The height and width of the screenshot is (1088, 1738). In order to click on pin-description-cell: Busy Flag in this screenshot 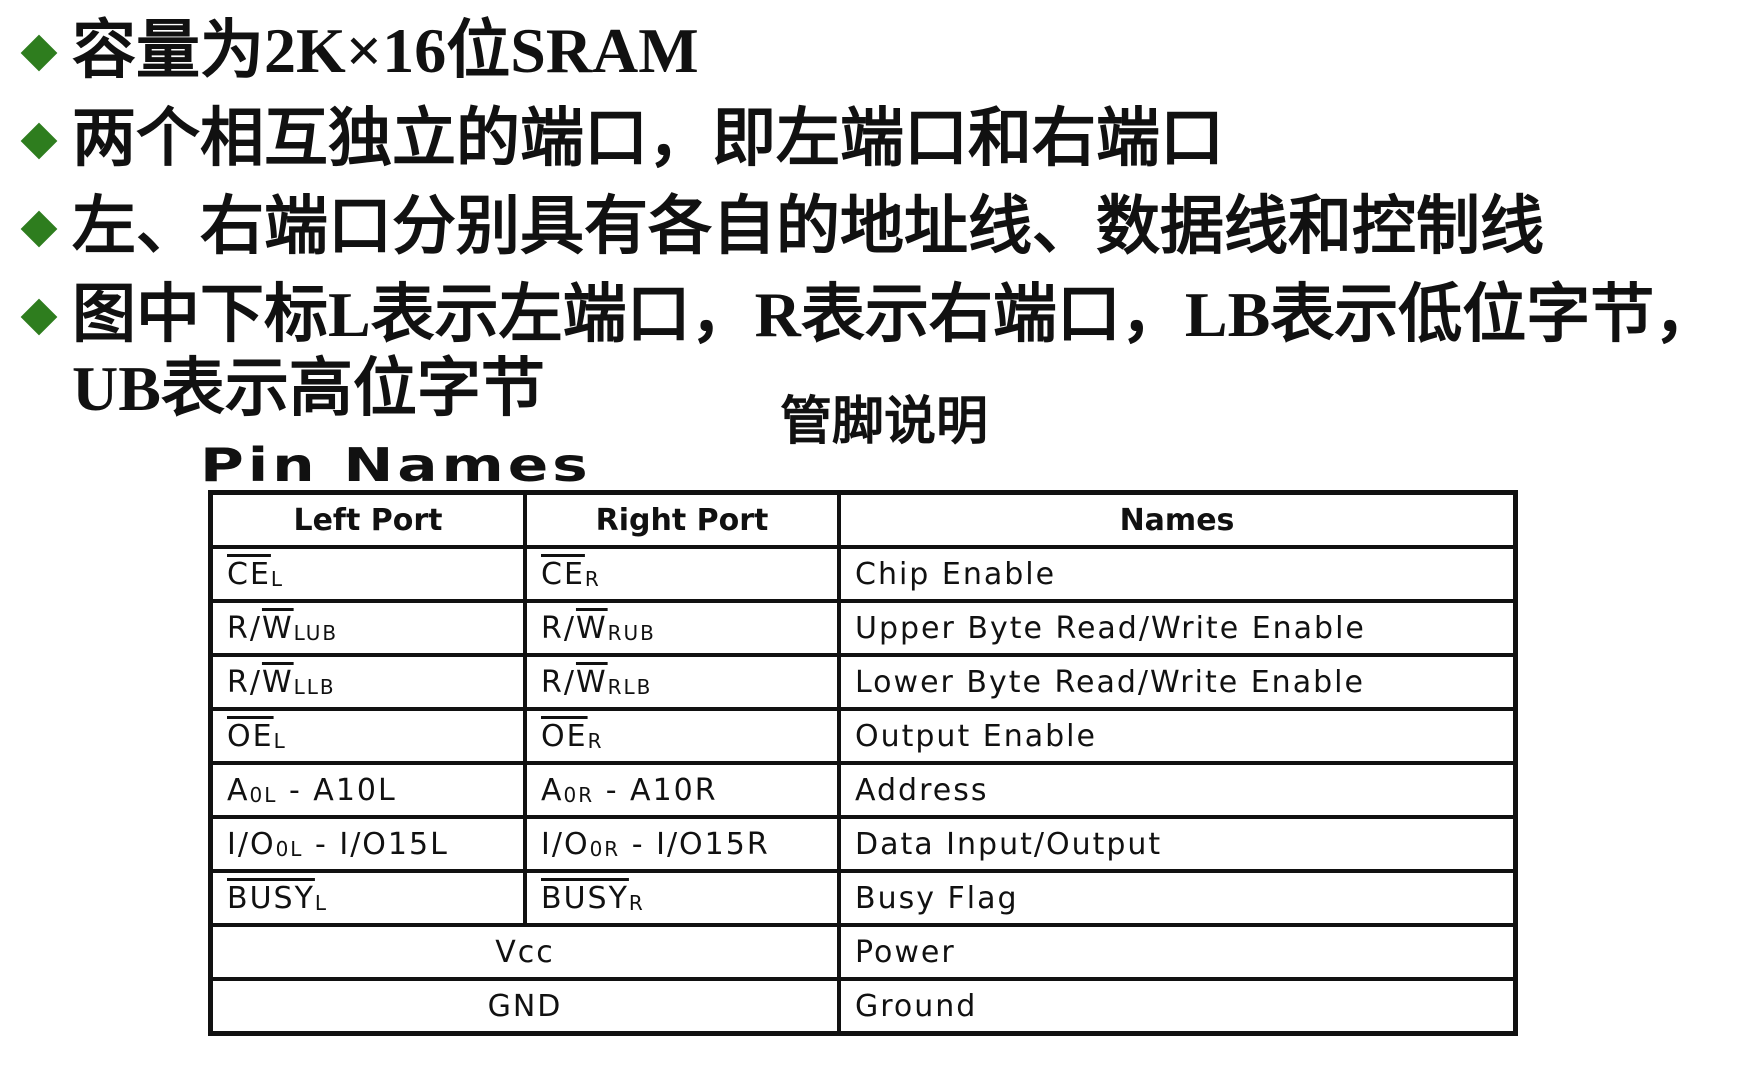, I will do `click(1177, 898)`.